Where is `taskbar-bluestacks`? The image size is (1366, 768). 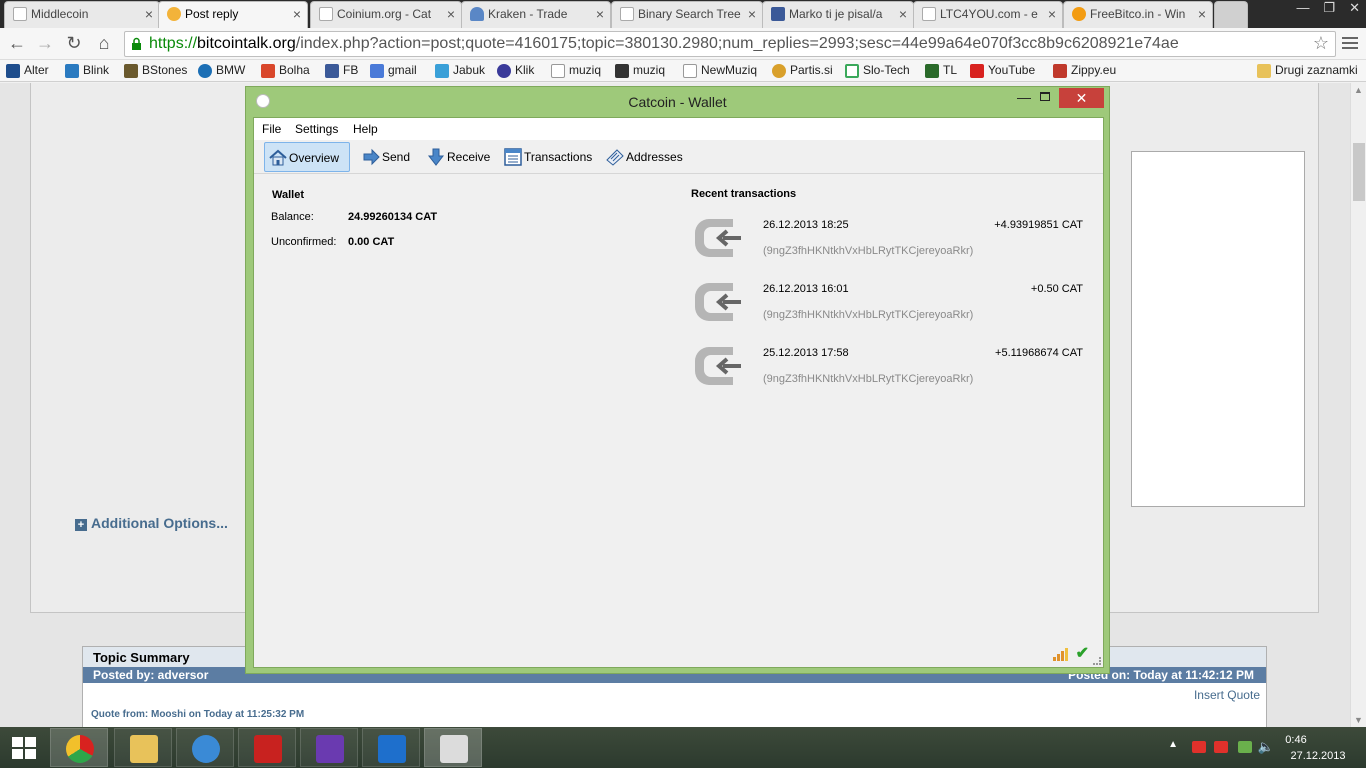
taskbar-bluestacks is located at coordinates (205, 747).